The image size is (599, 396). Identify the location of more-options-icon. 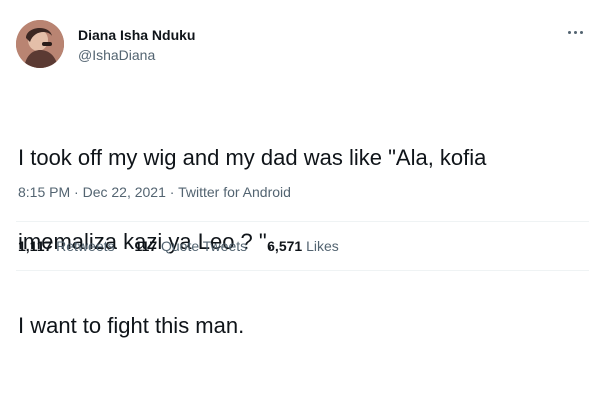
(575, 32).